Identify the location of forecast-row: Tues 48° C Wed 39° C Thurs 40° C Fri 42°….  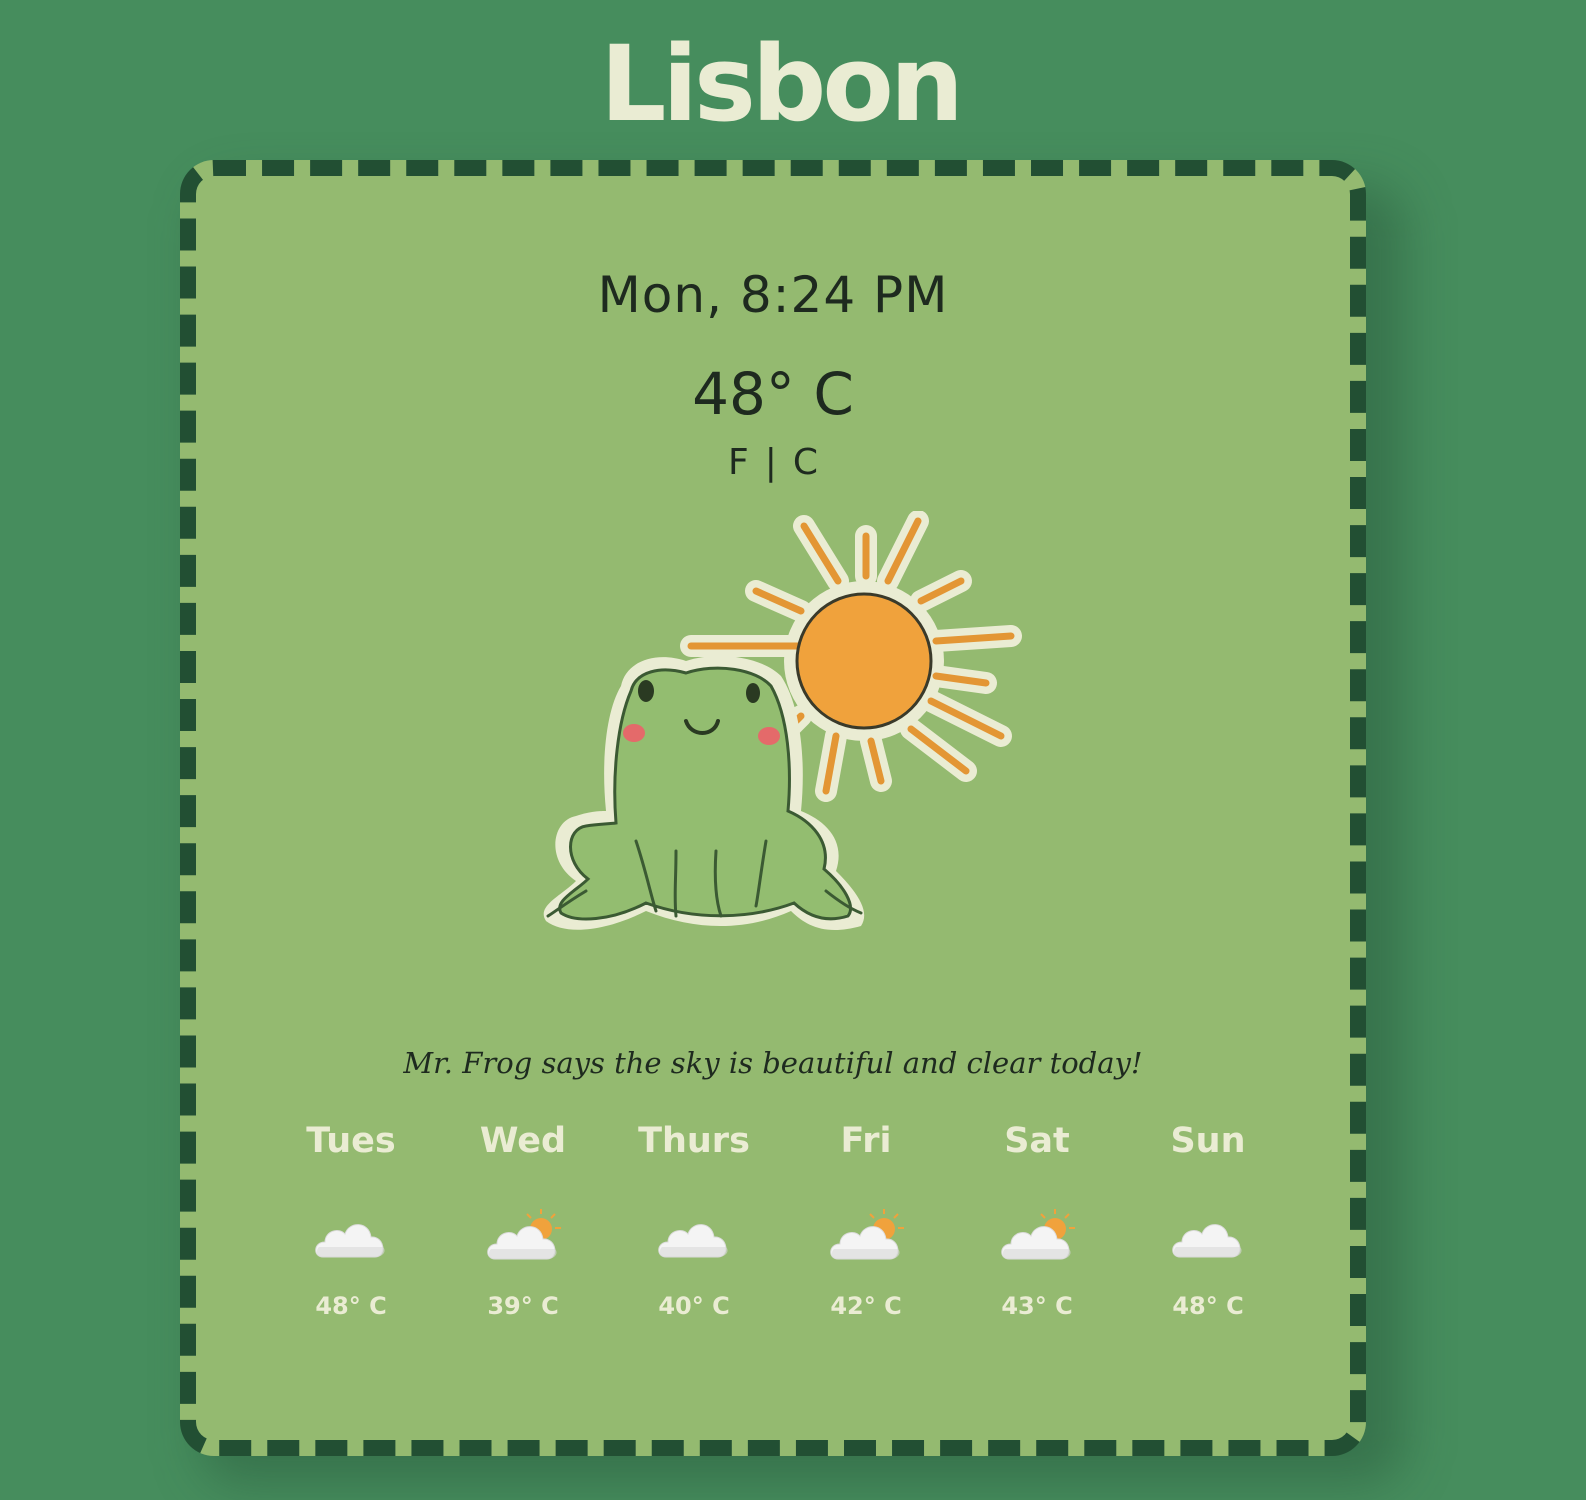
(781, 1236).